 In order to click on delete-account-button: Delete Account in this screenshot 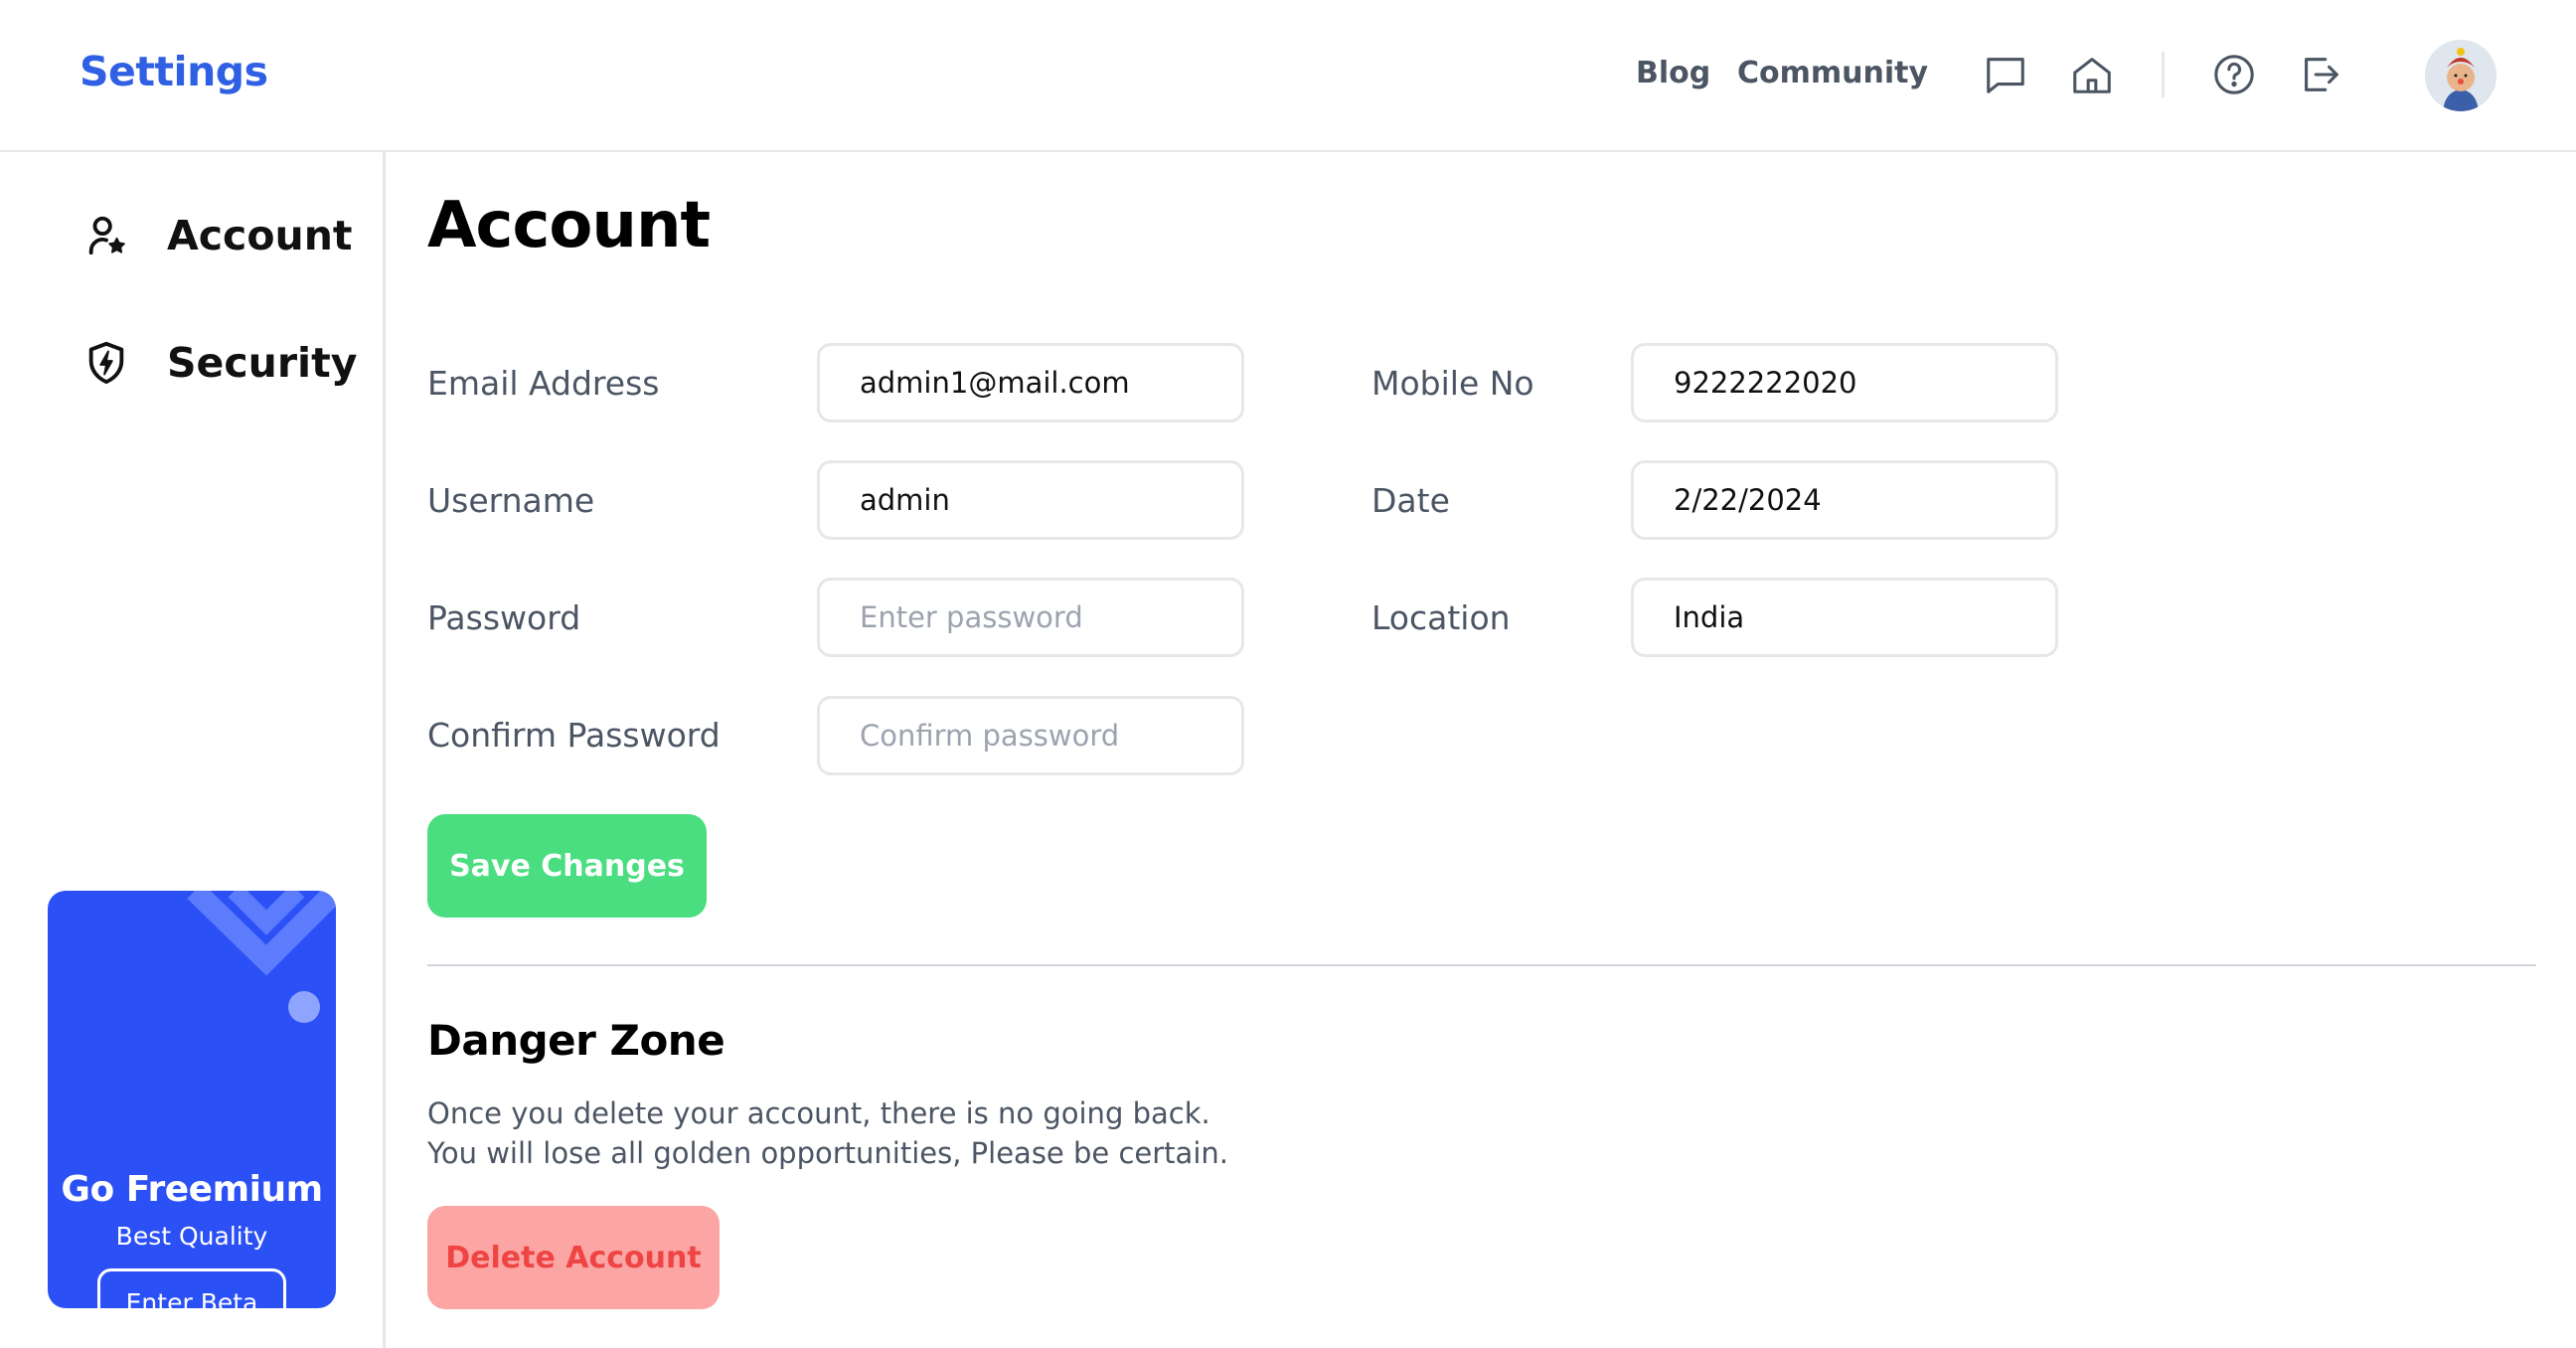, I will do `click(573, 1257)`.